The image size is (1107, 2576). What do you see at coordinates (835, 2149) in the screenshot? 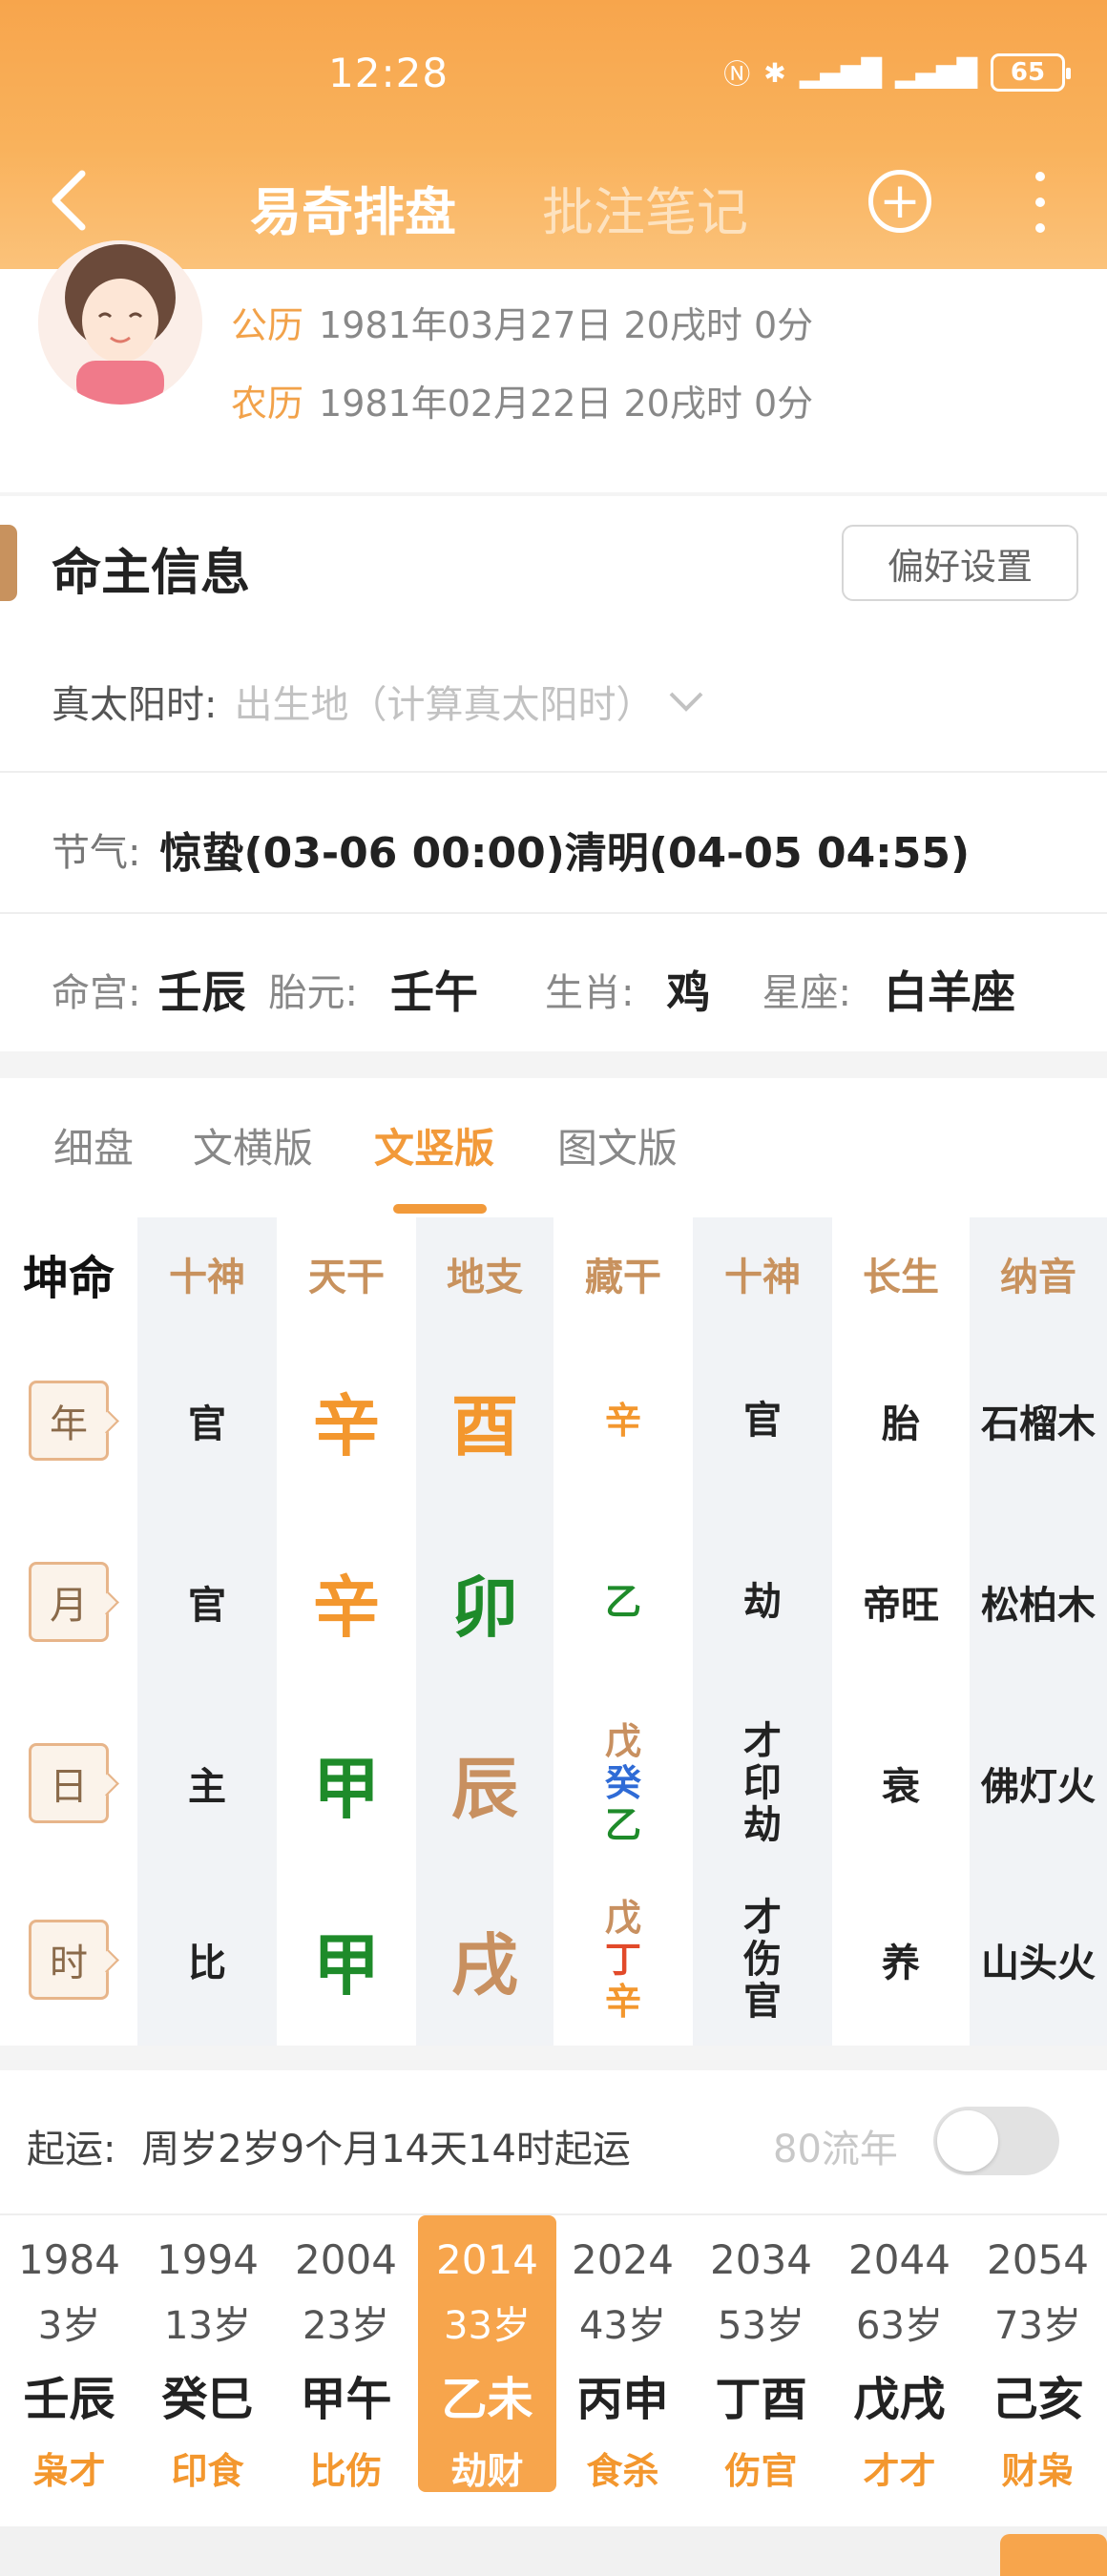
I see `liunian-label: 80流年` at bounding box center [835, 2149].